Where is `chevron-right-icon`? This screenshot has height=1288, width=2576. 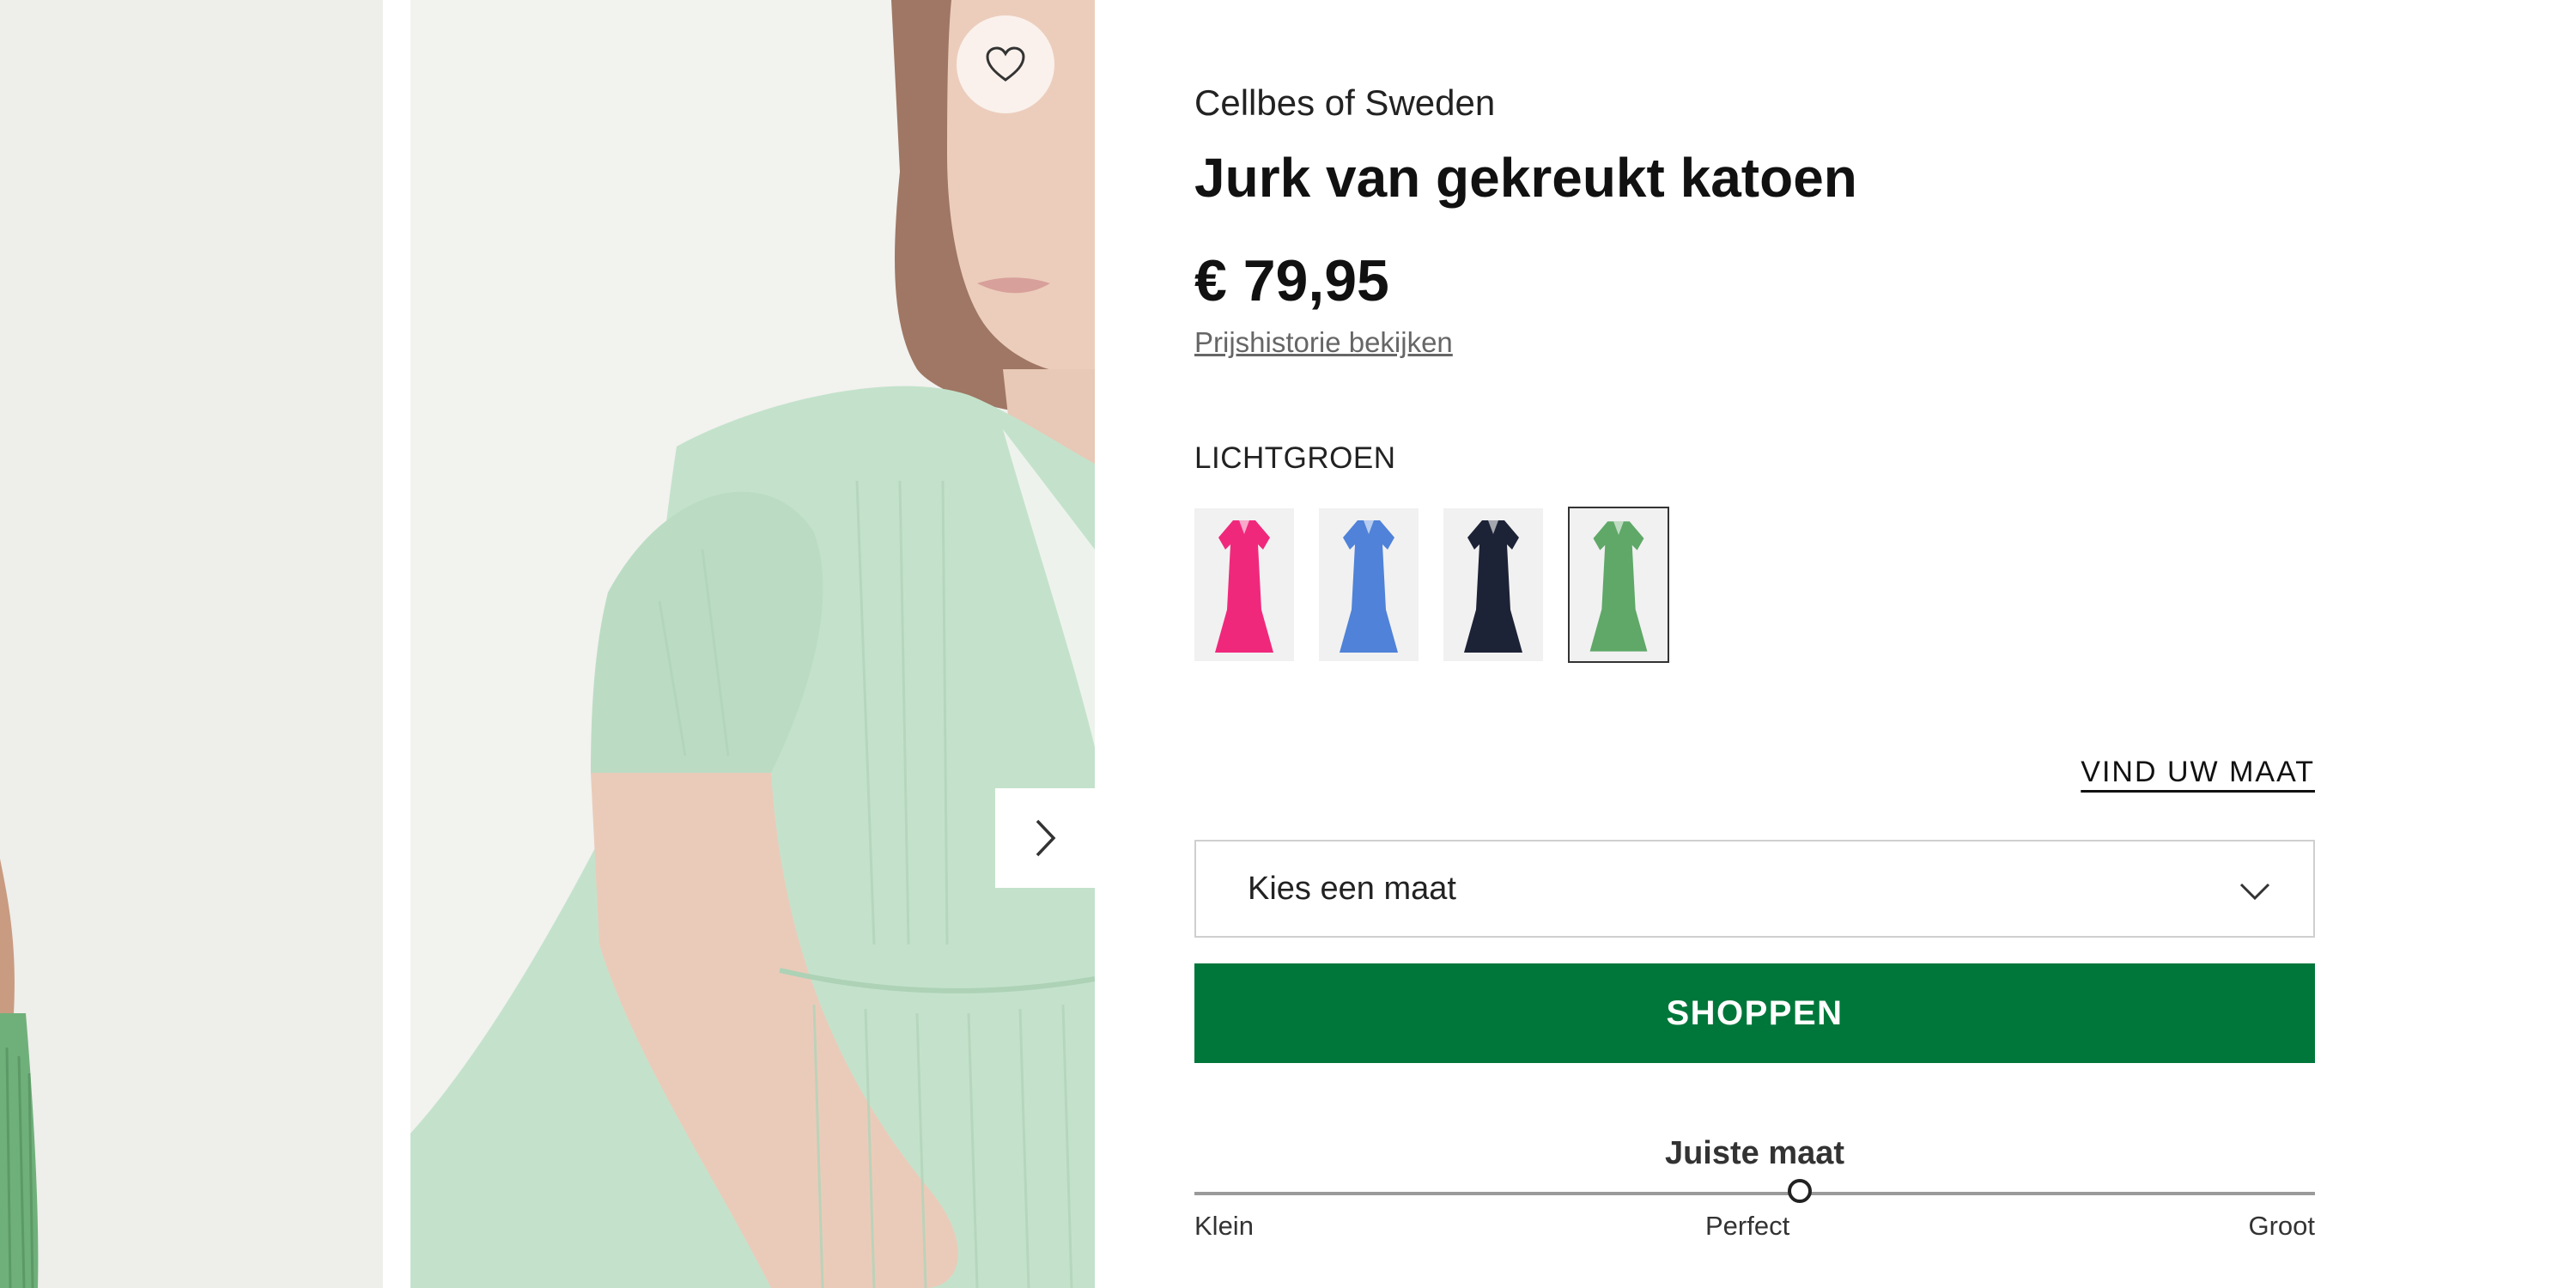
chevron-right-icon is located at coordinates (1046, 838).